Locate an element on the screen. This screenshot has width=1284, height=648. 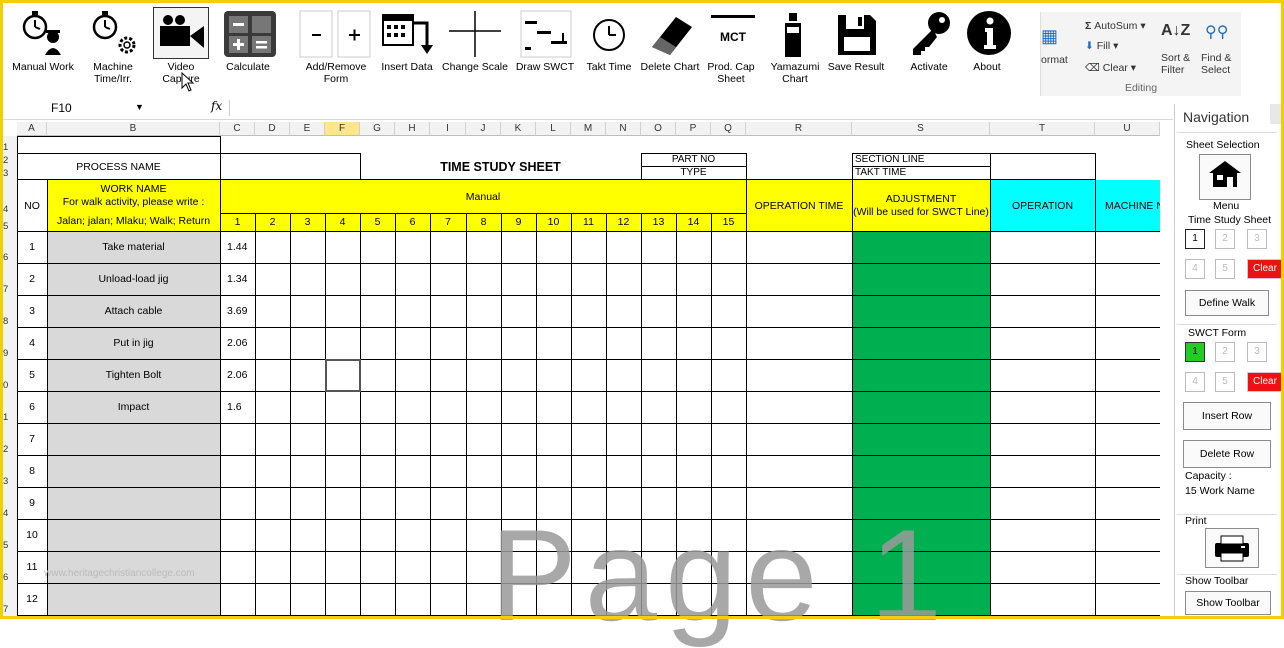
cycle-number-header: 6 is located at coordinates (412, 222).